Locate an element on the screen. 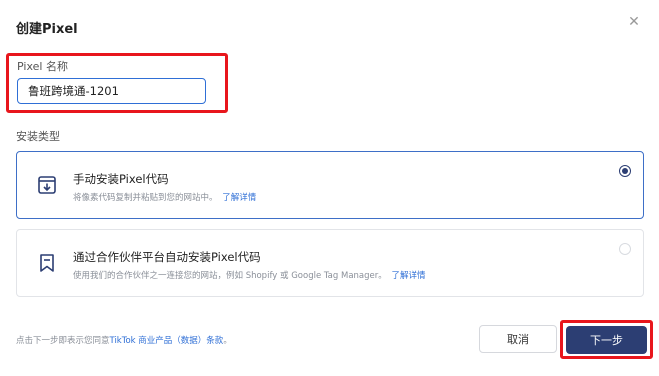 This screenshot has height=376, width=659. next-button: 下一步 is located at coordinates (606, 340).